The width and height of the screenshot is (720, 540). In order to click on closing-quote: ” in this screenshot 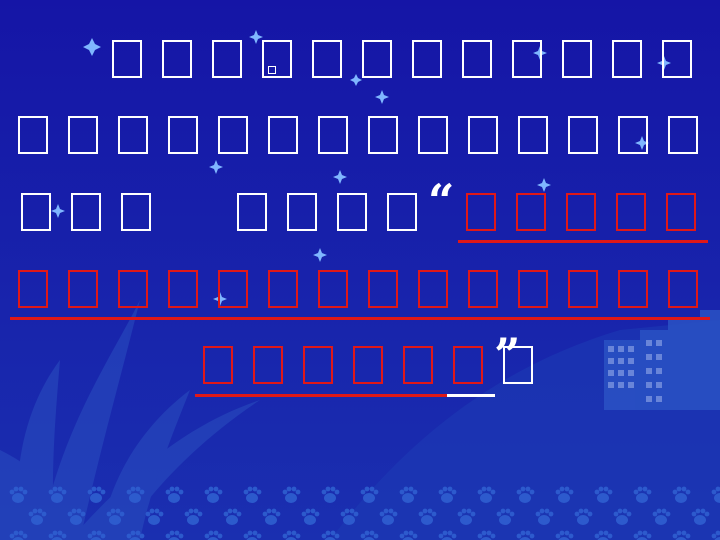, I will do `click(507, 355)`.